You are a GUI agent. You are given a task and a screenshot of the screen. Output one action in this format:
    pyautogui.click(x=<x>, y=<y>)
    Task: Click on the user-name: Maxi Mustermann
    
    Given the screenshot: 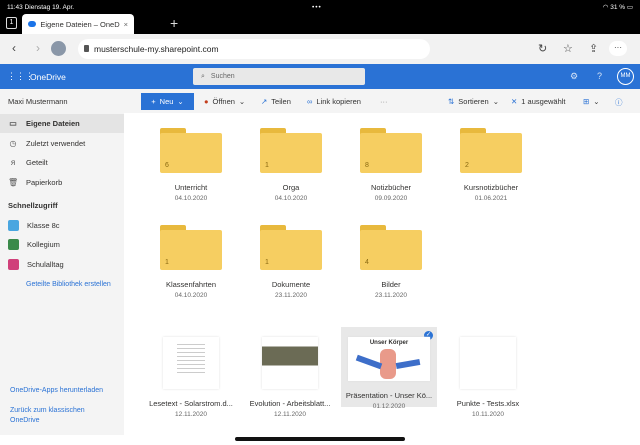 What is the action you would take?
    pyautogui.click(x=38, y=101)
    